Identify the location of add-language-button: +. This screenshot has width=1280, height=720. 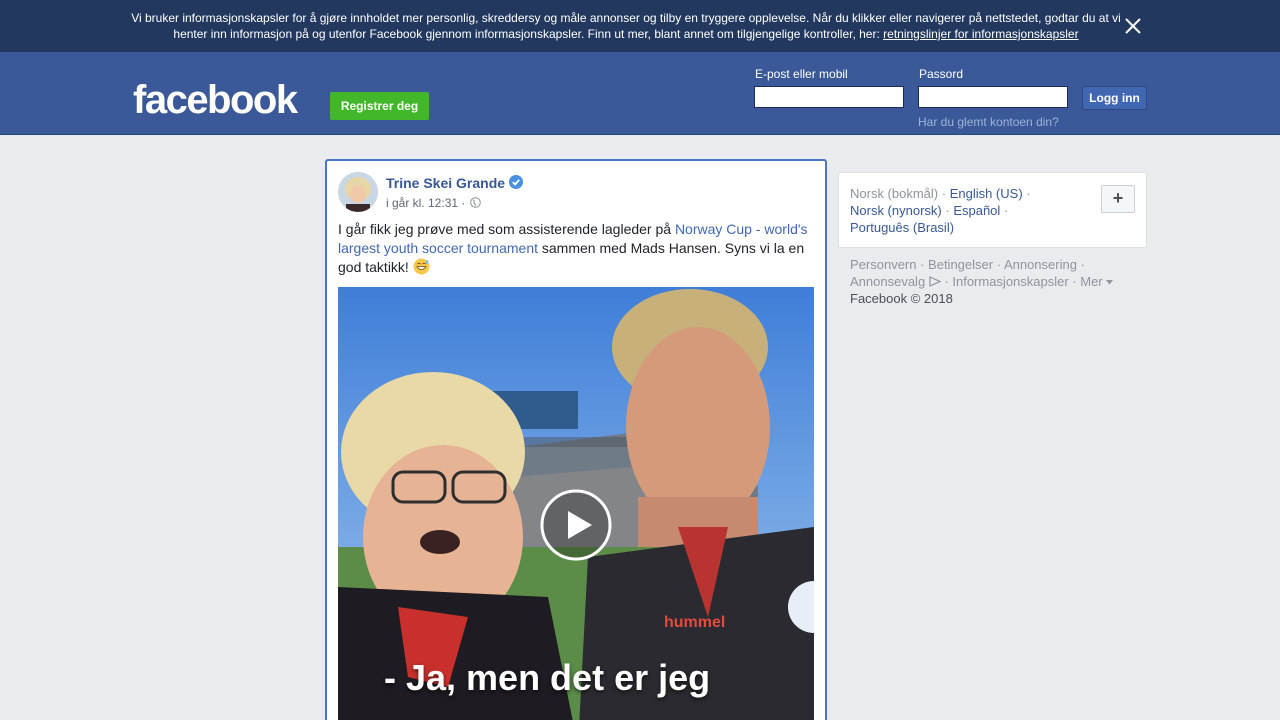
(1118, 199).